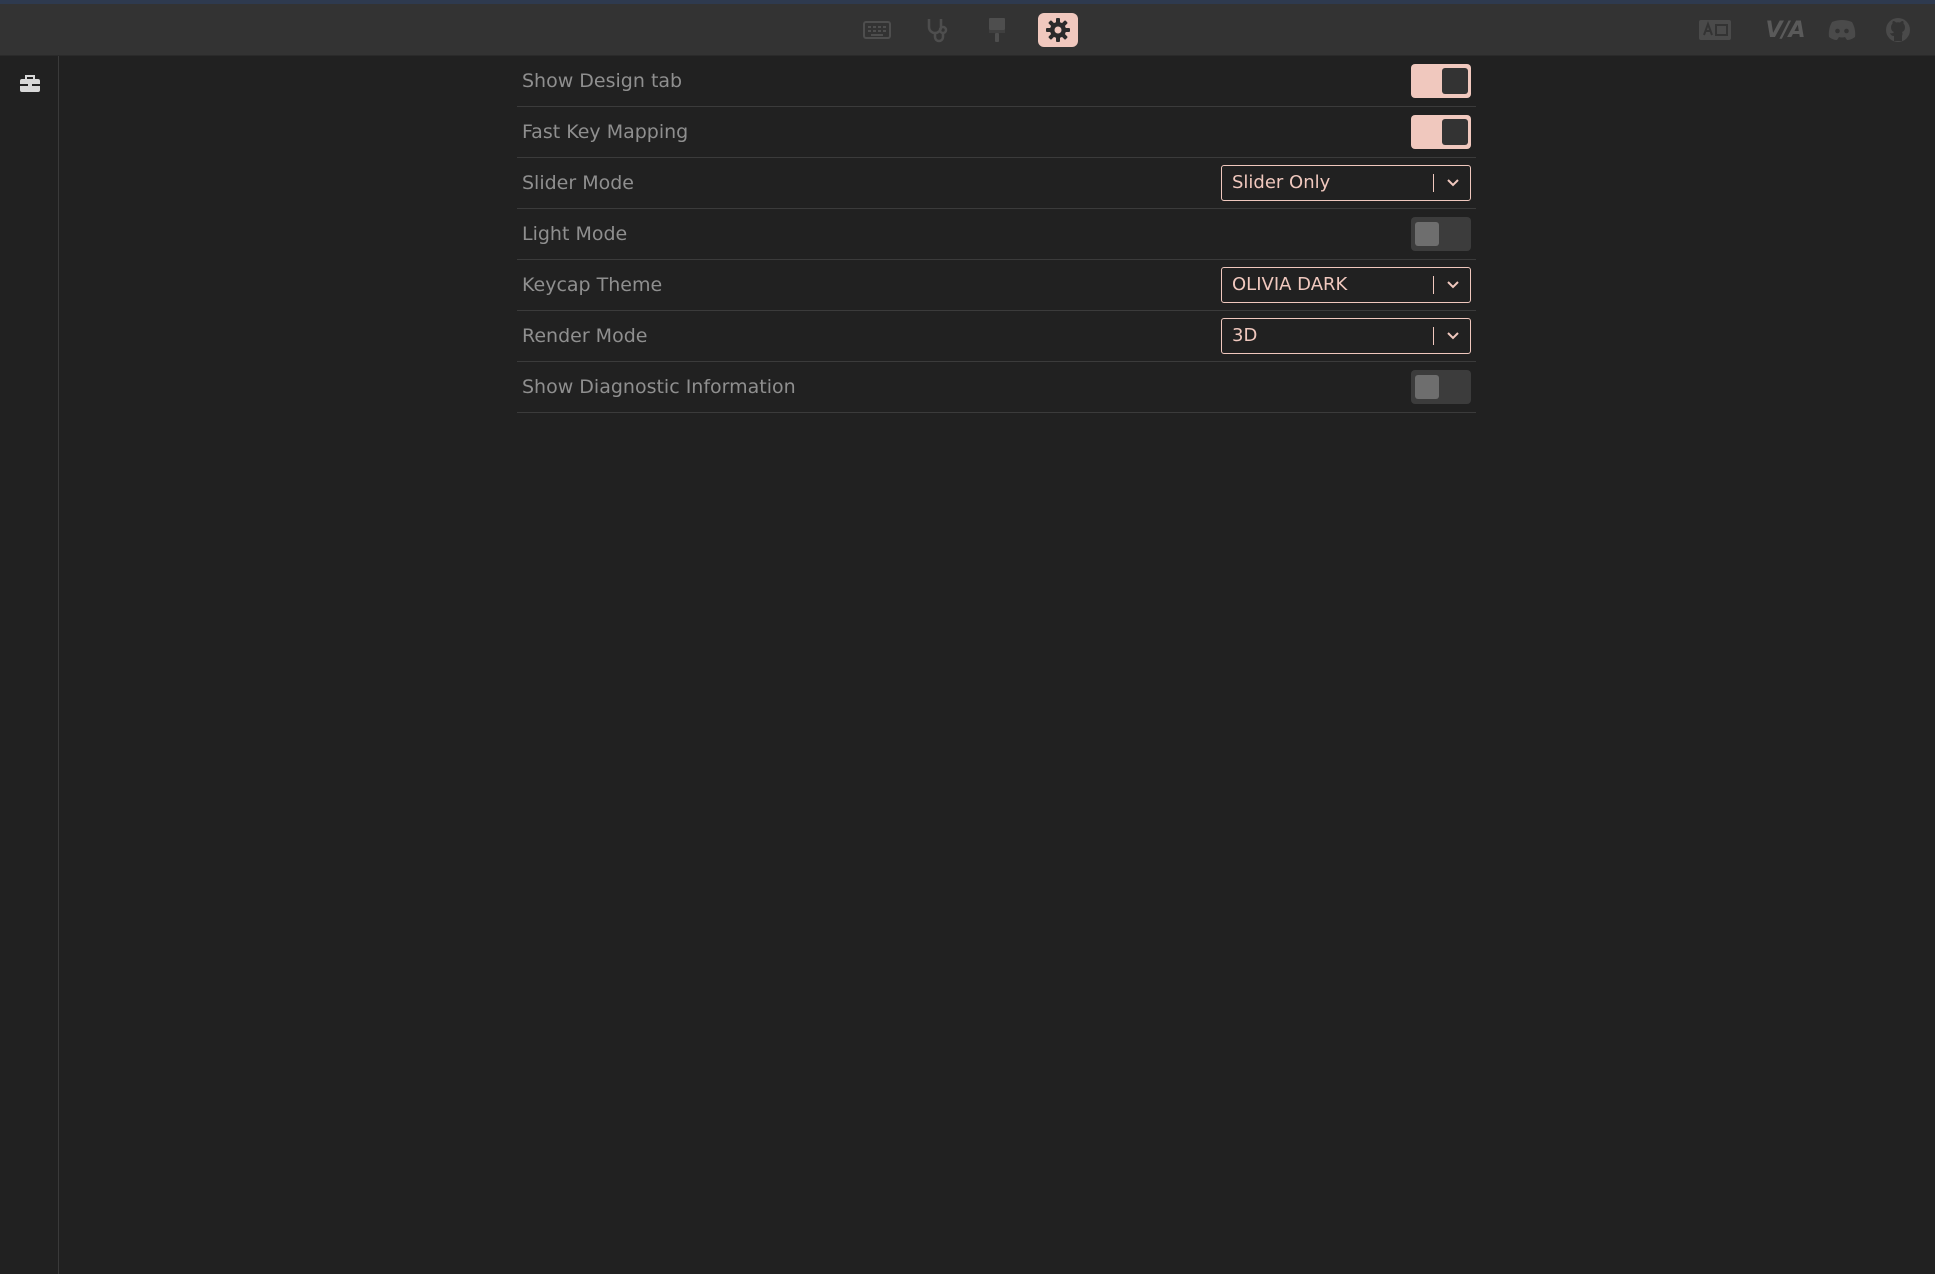  Describe the element at coordinates (1898, 30) in the screenshot. I see `github-icon` at that location.